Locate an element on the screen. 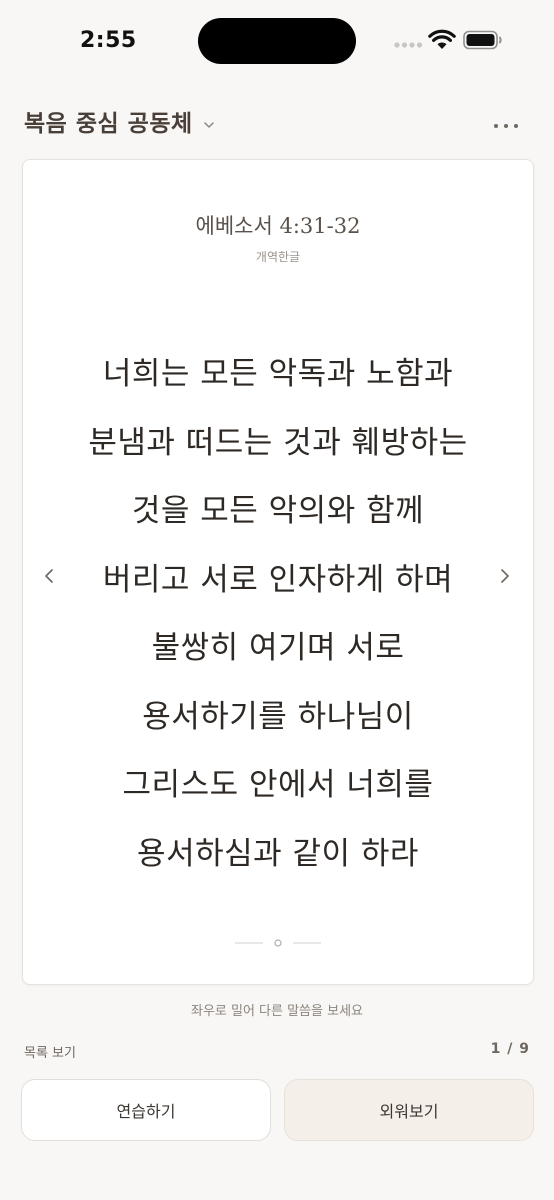  practice-button: 연습하기 is located at coordinates (146, 1110).